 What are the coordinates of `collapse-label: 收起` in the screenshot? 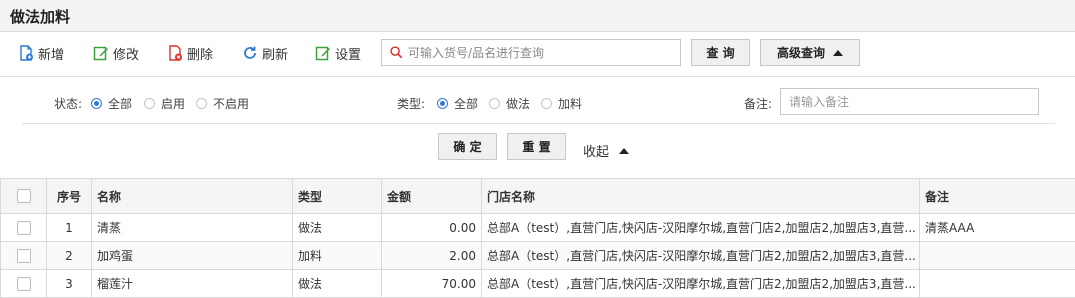 It's located at (596, 152).